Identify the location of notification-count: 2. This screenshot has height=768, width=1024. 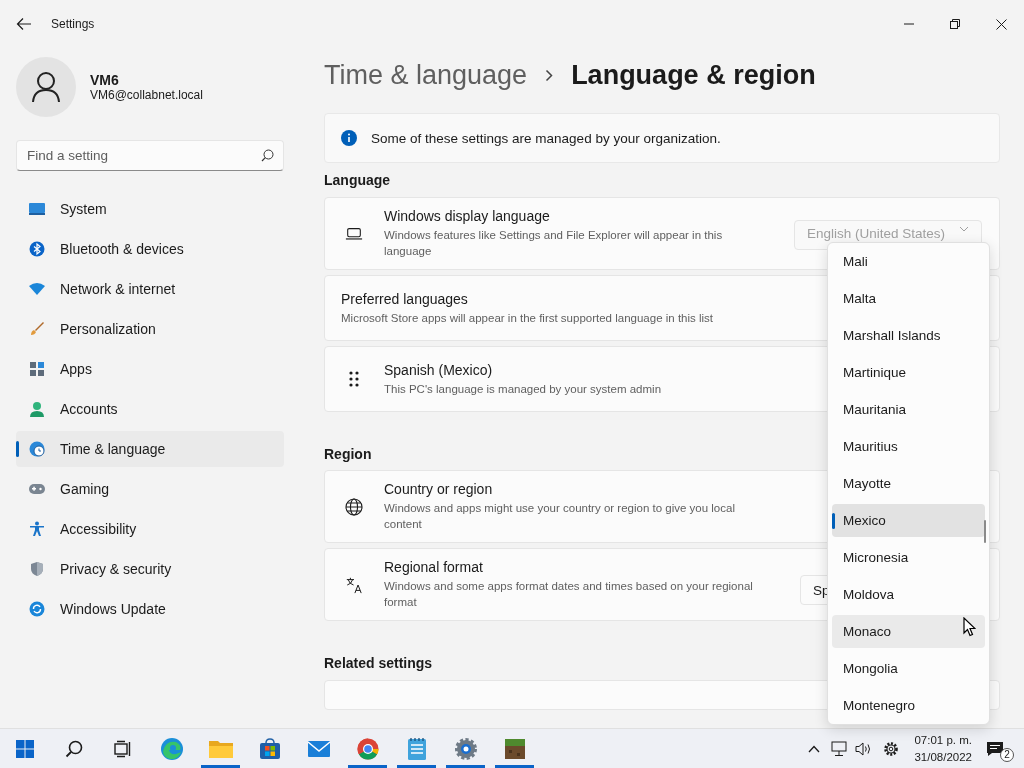
(1007, 754).